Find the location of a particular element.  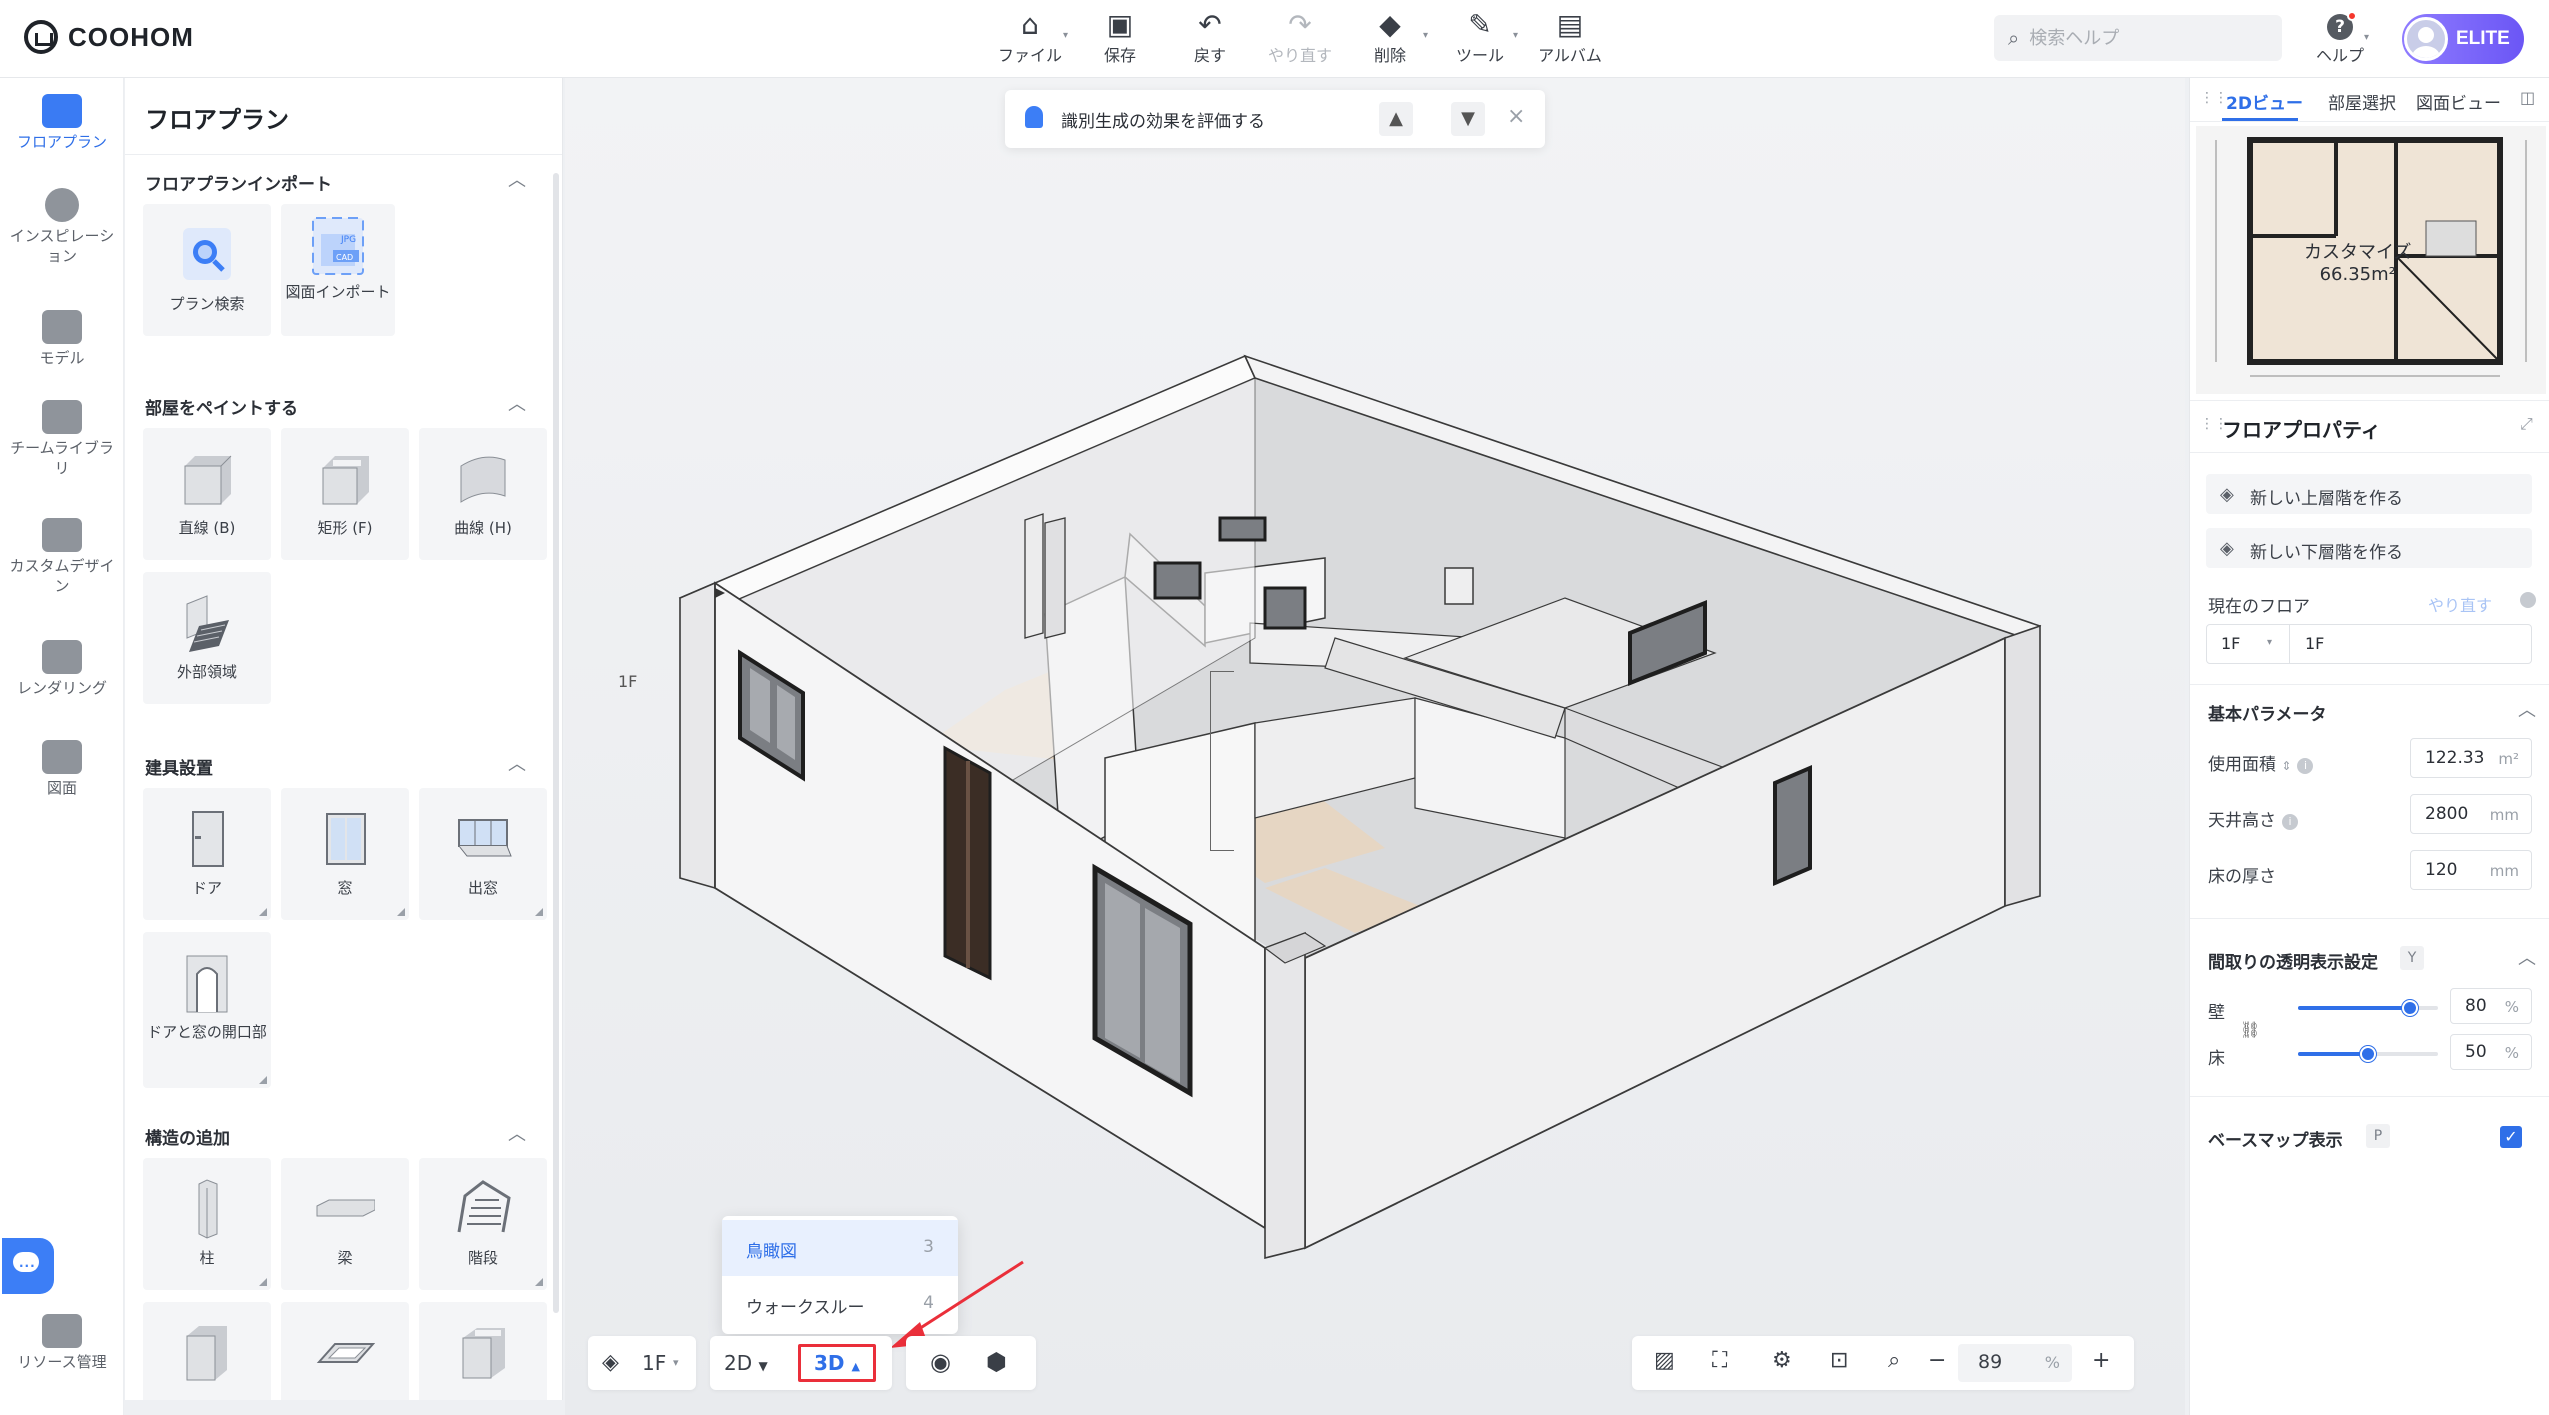

floor-opening-icon is located at coordinates (345, 1353).